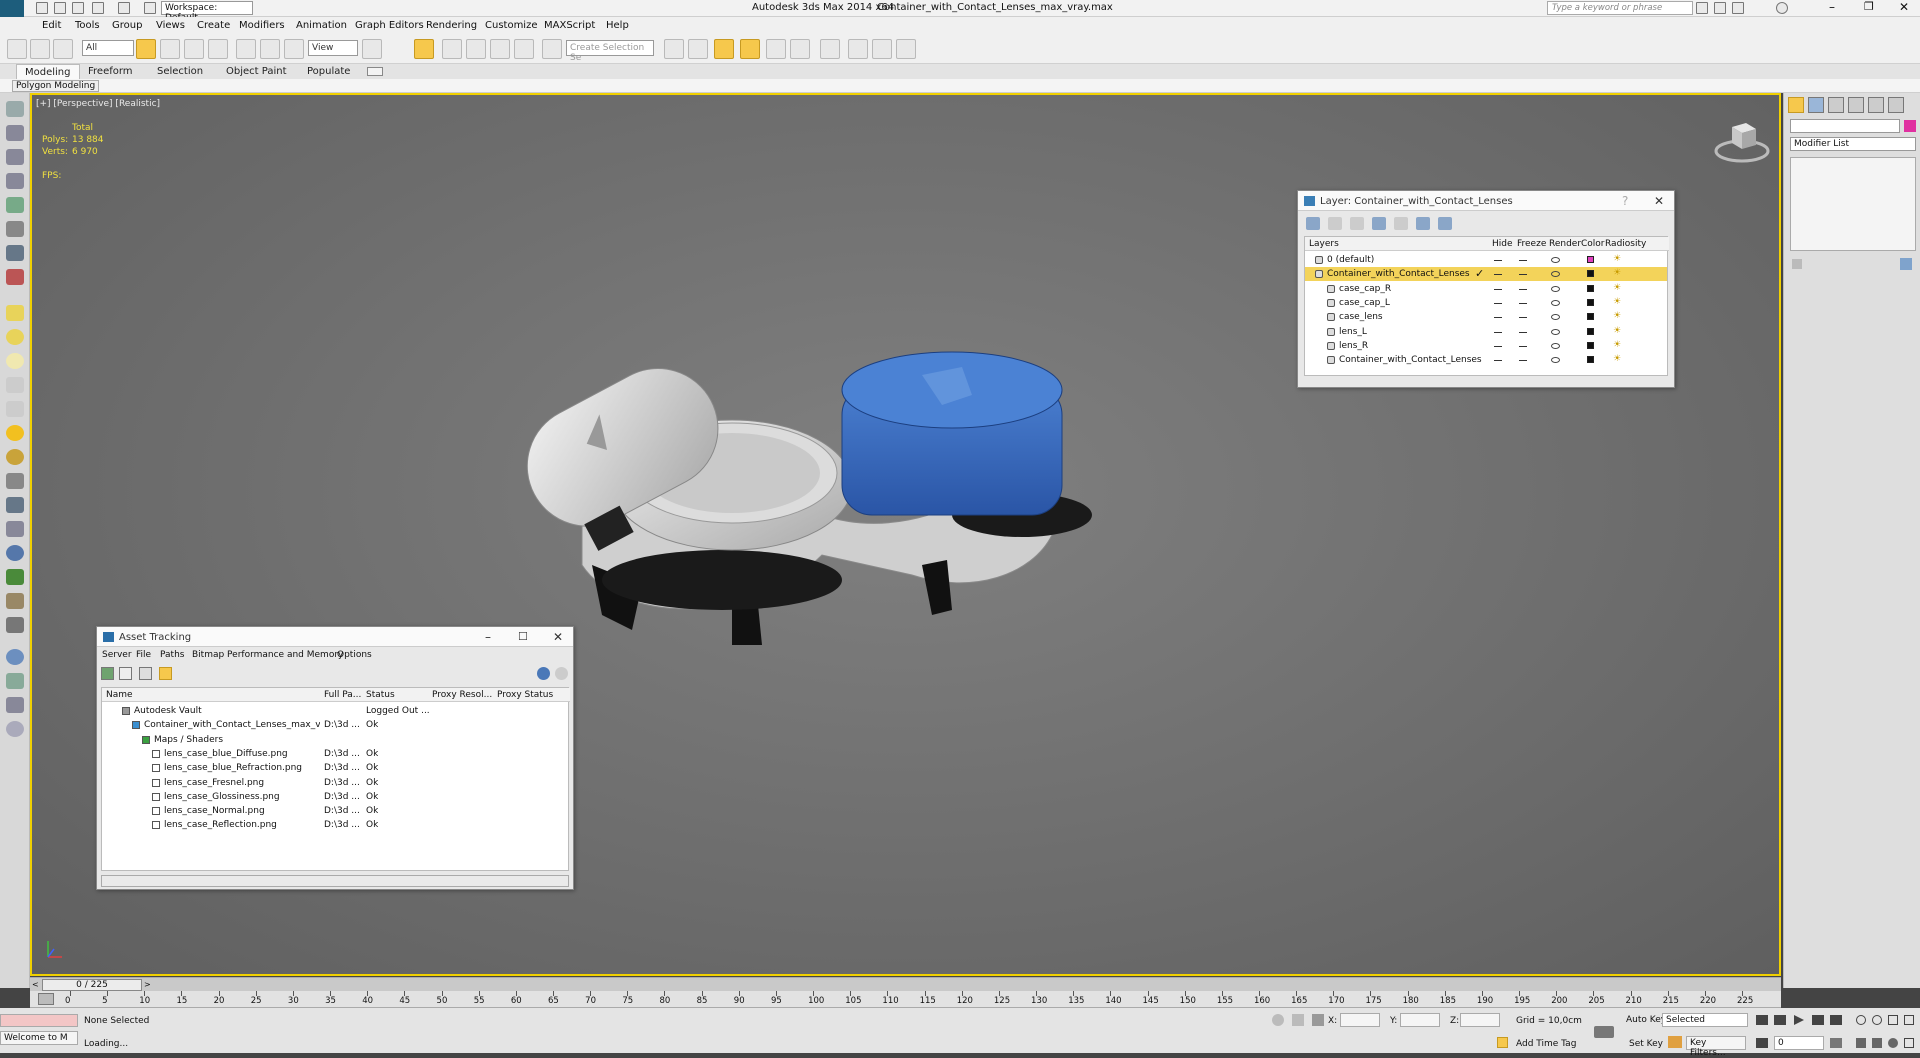 This screenshot has width=1920, height=1058. Describe the element at coordinates (15, 601) in the screenshot. I see `hair-icon` at that location.